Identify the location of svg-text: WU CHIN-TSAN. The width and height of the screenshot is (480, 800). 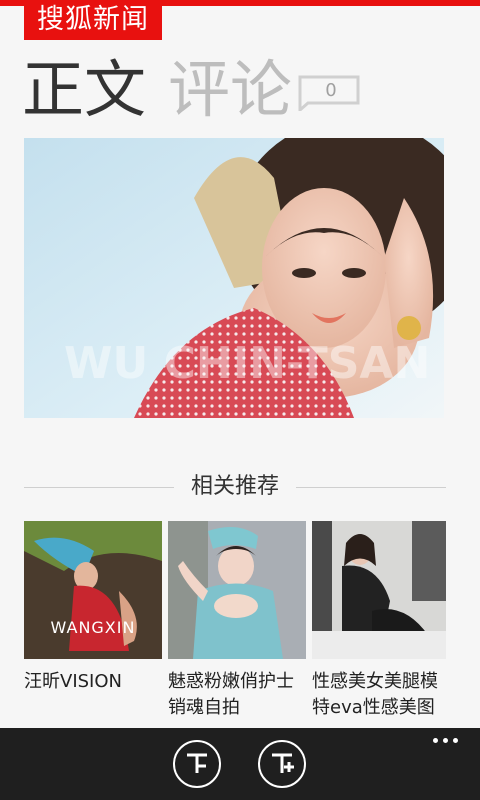
(247, 363).